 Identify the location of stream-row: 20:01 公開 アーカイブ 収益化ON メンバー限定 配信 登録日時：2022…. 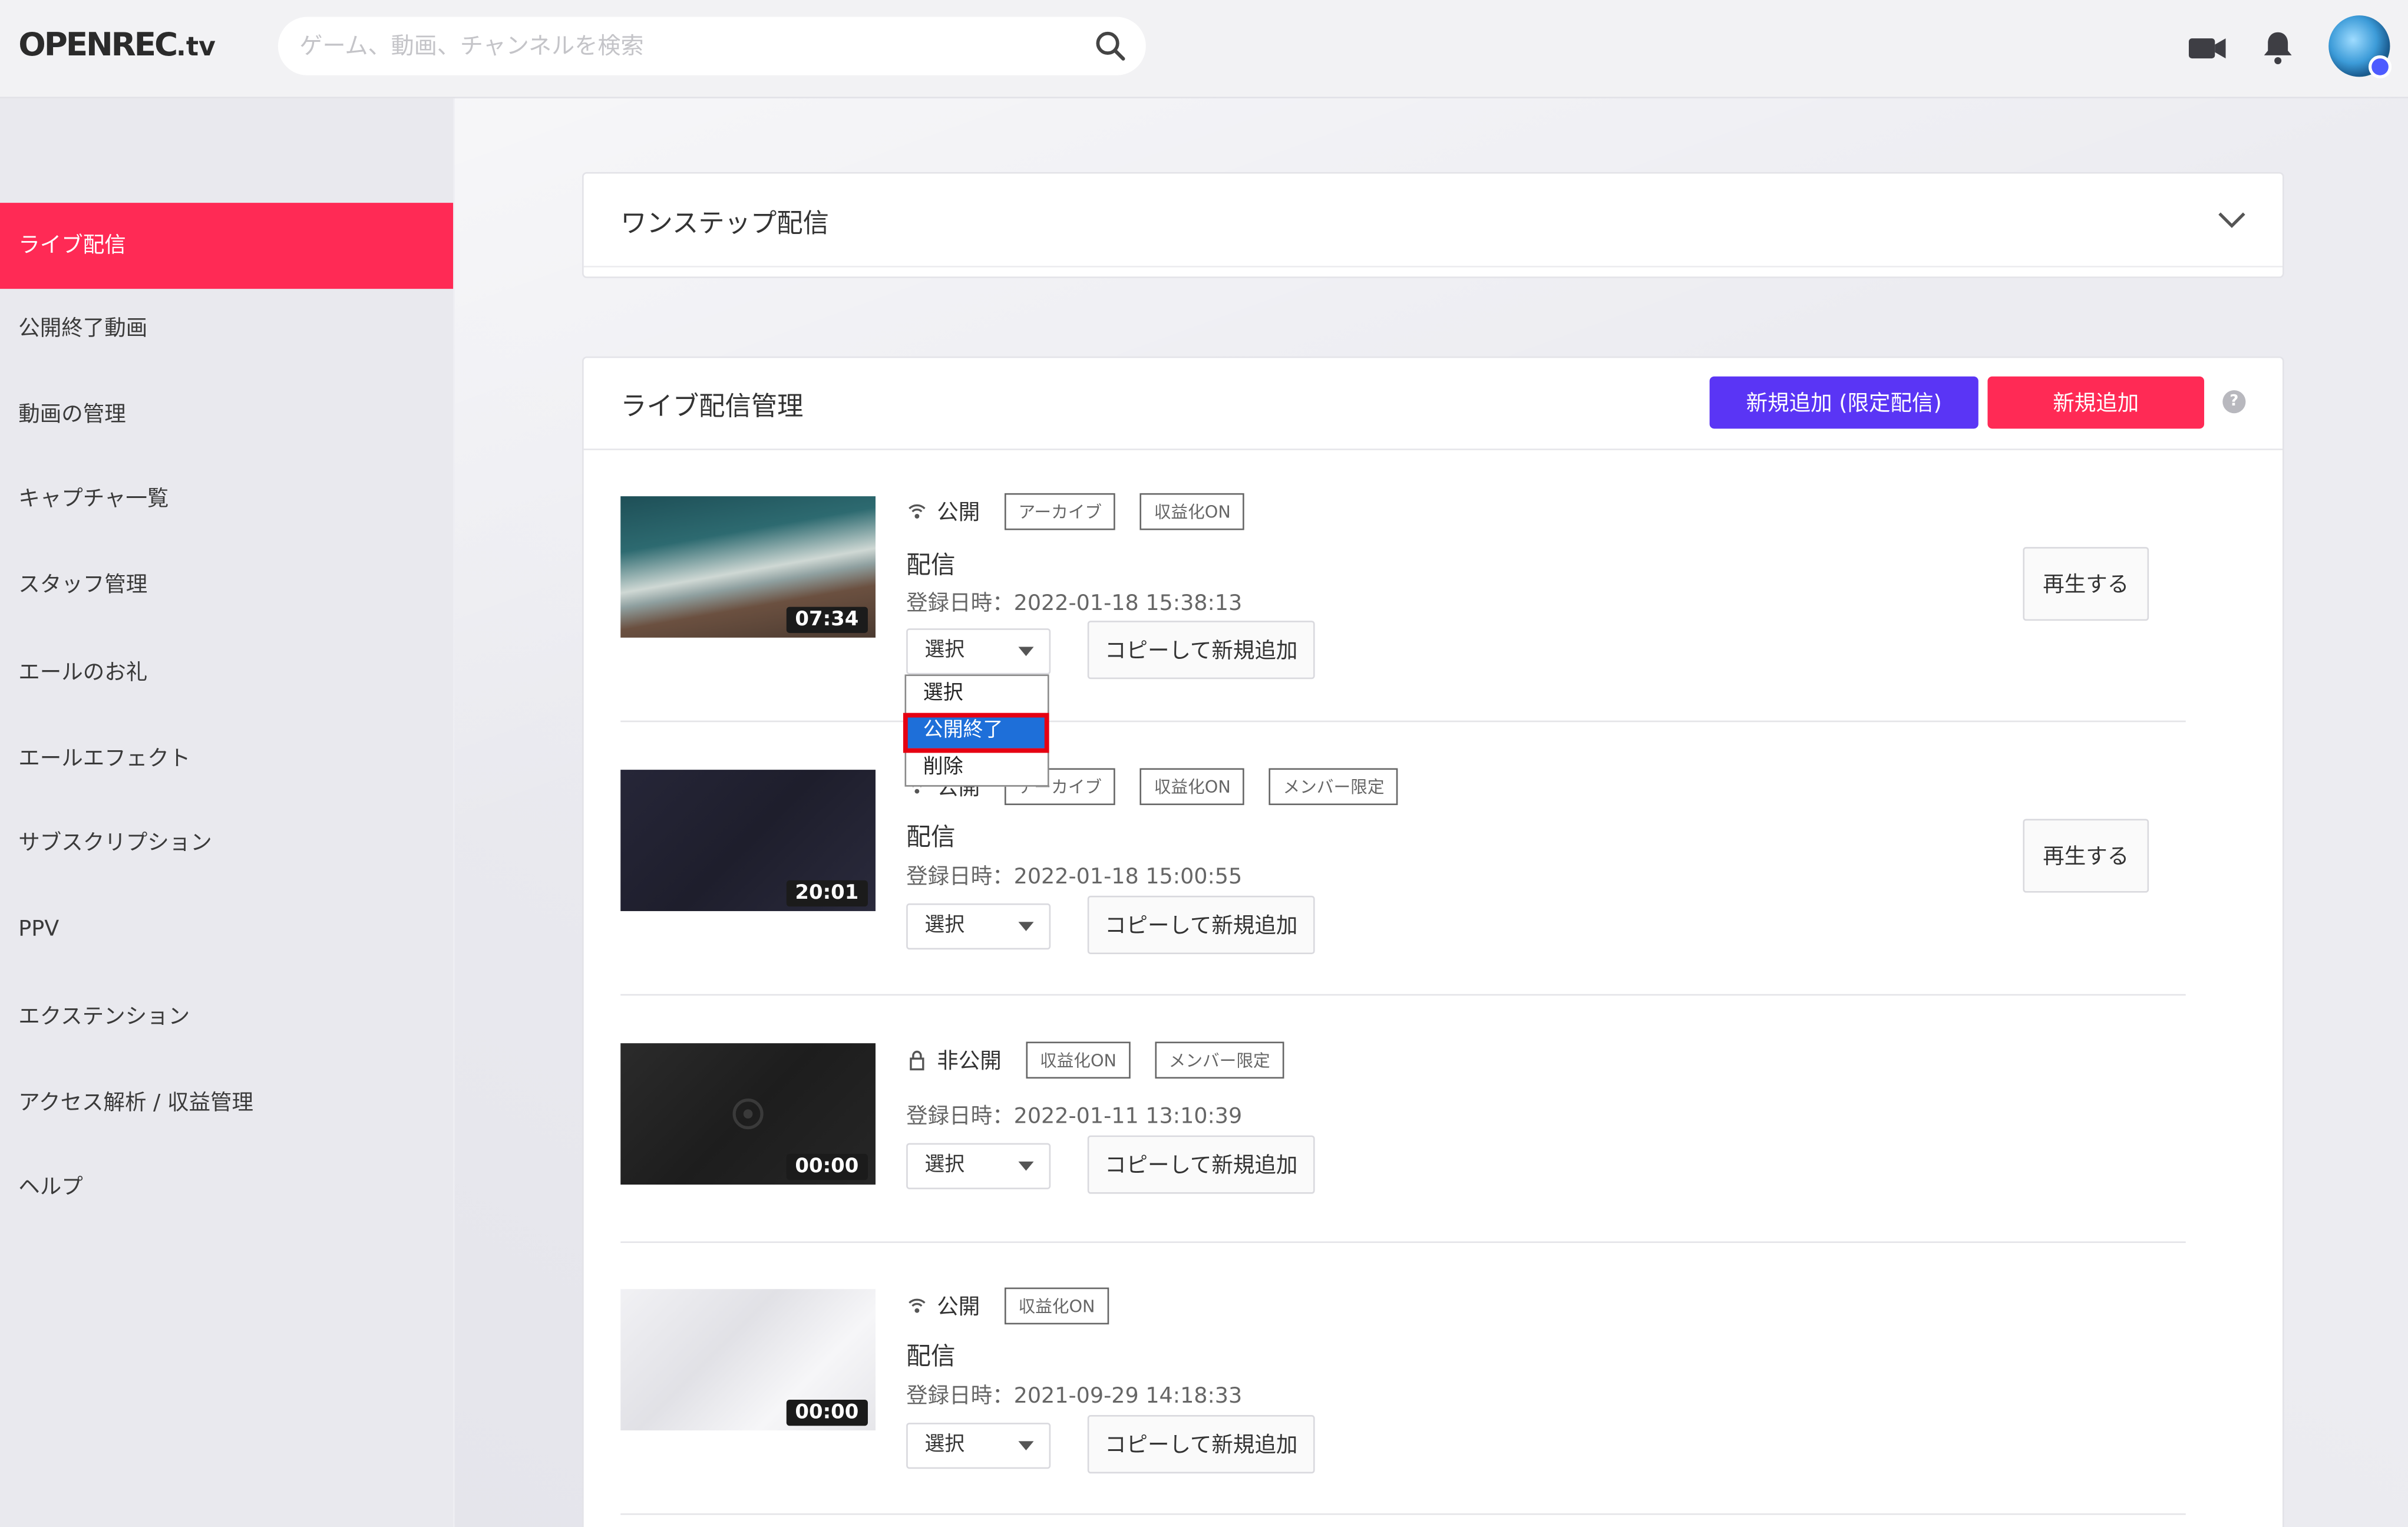
(1403, 884).